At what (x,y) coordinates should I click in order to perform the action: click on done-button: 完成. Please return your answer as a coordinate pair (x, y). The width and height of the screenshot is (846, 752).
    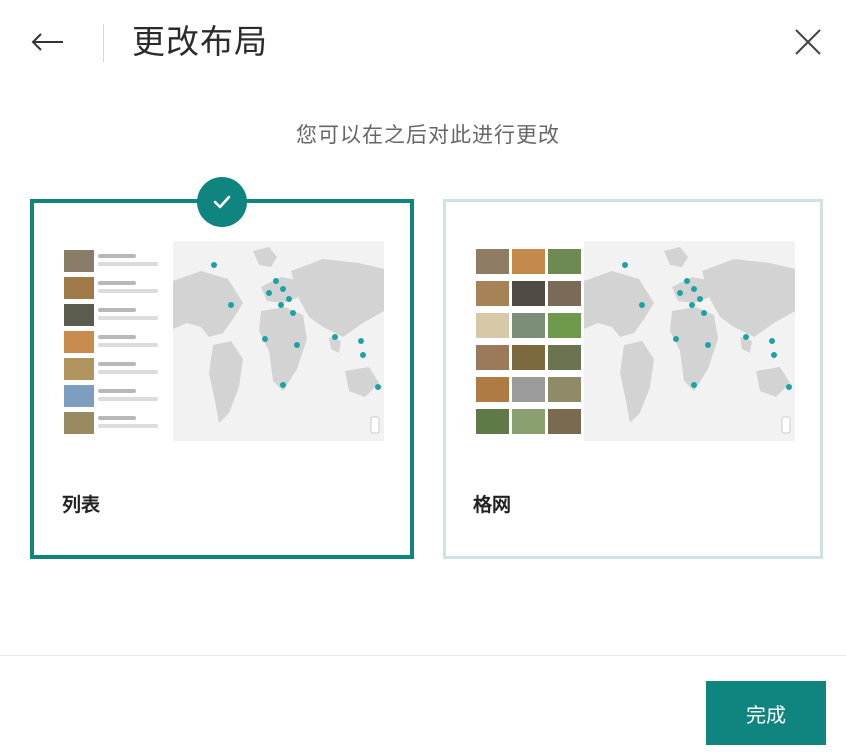
    Looking at the image, I should click on (766, 713).